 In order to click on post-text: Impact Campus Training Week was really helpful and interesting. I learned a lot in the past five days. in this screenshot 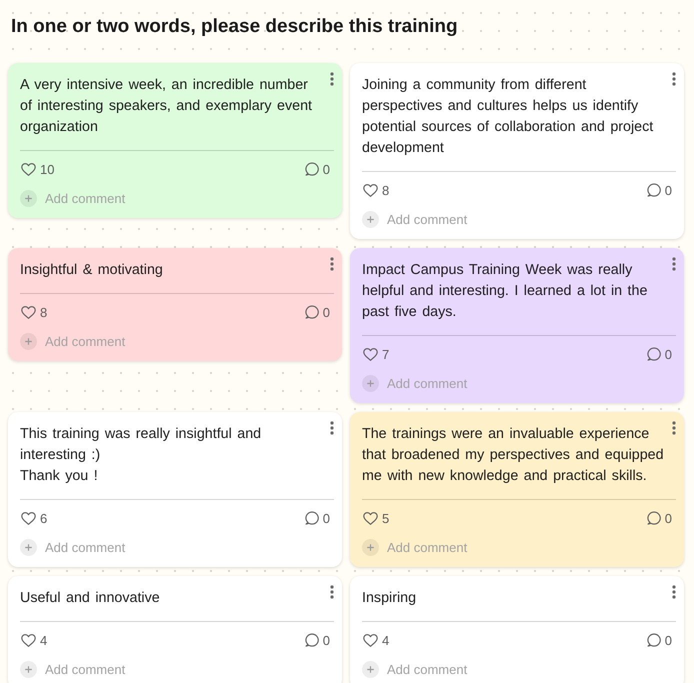, I will do `click(505, 291)`.